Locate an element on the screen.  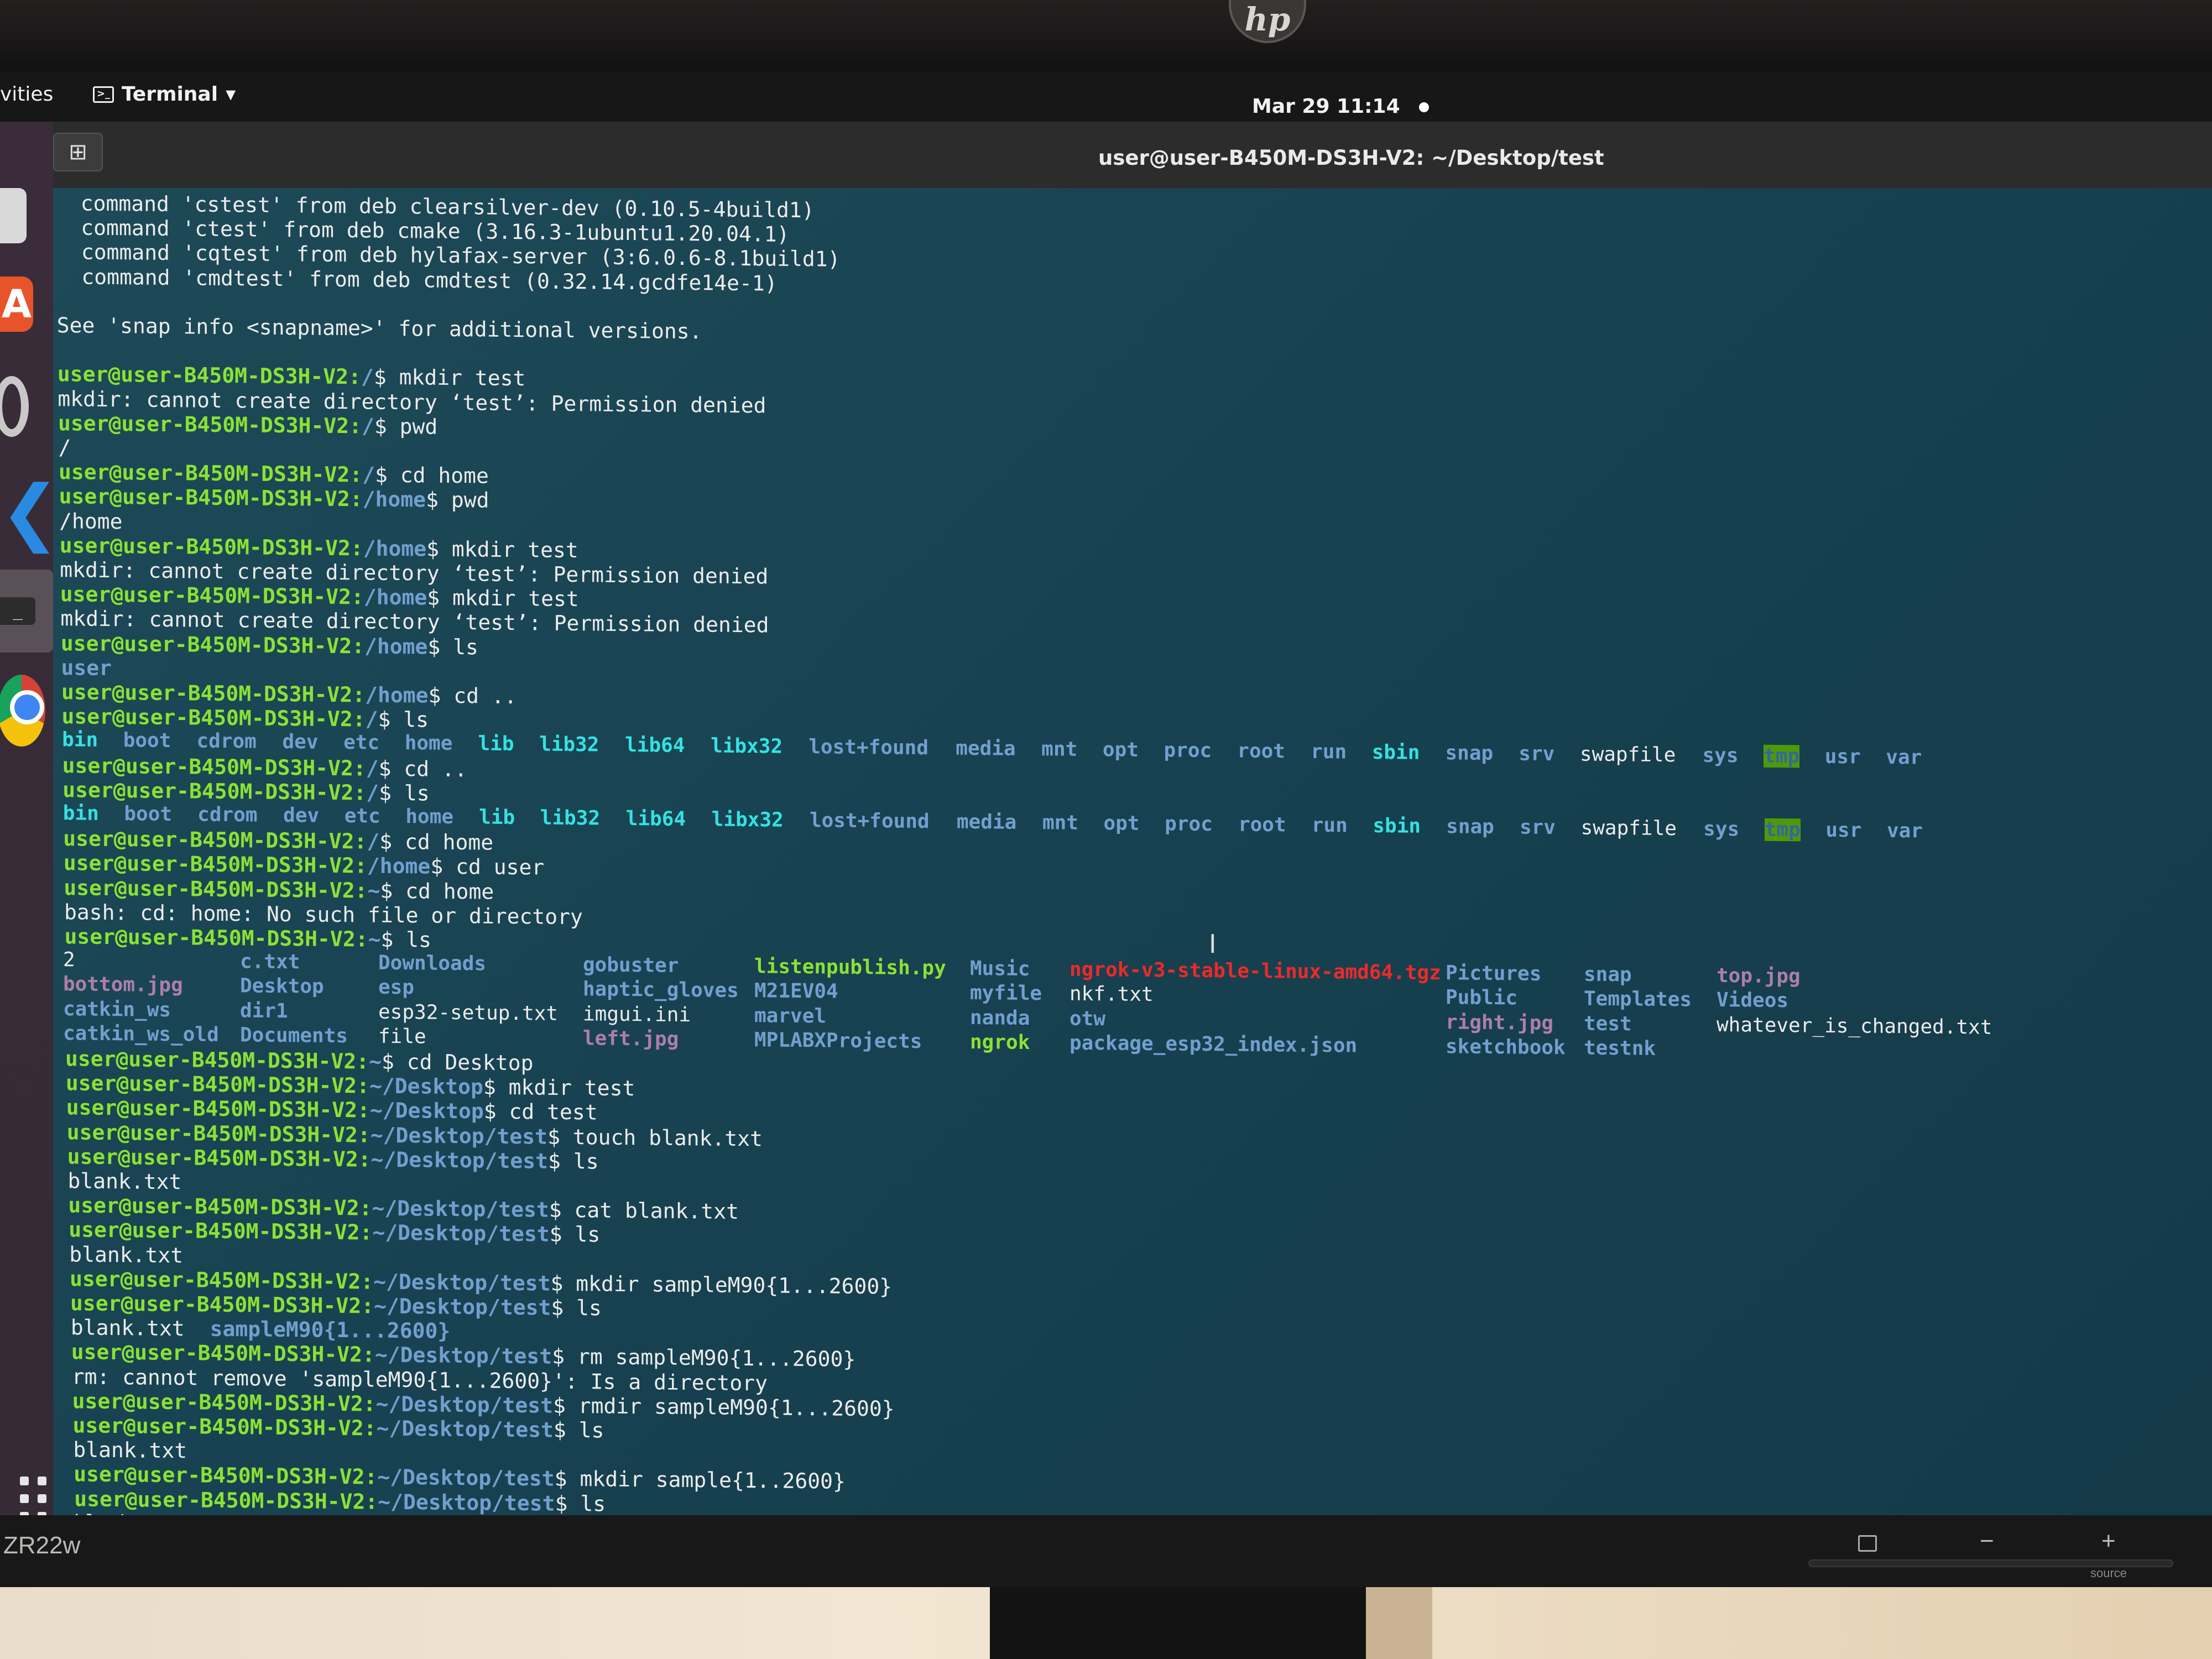
prompt-line: user@user-B450M-DS3H-V2:/$ cd home is located at coordinates (274, 474).